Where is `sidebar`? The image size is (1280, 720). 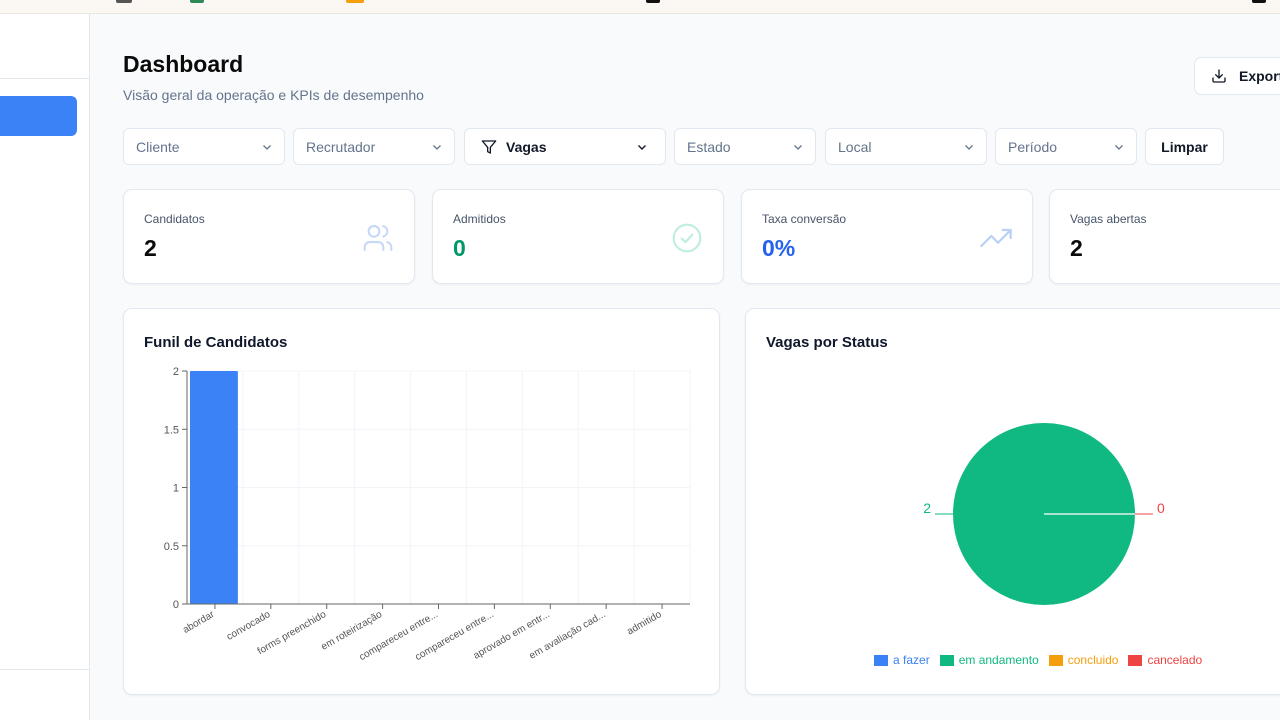
sidebar is located at coordinates (45, 367).